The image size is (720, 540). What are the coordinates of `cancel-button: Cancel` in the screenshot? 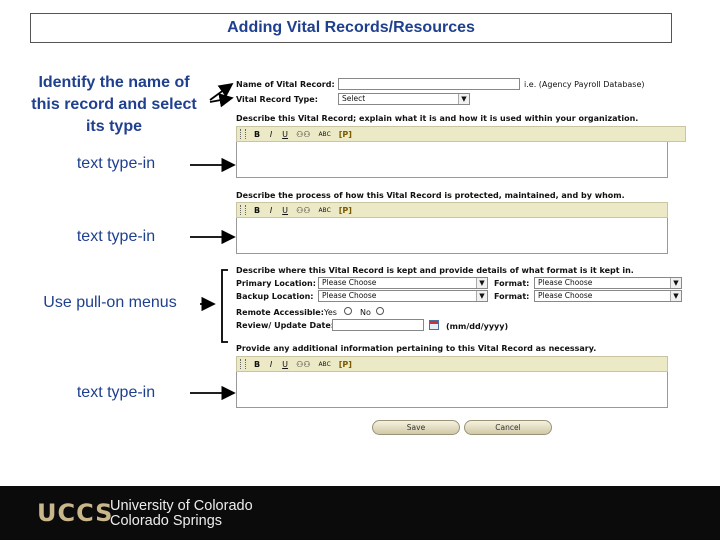 It's located at (508, 427).